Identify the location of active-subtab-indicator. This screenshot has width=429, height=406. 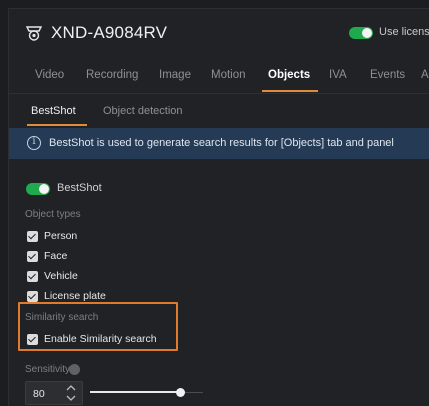
(57, 125).